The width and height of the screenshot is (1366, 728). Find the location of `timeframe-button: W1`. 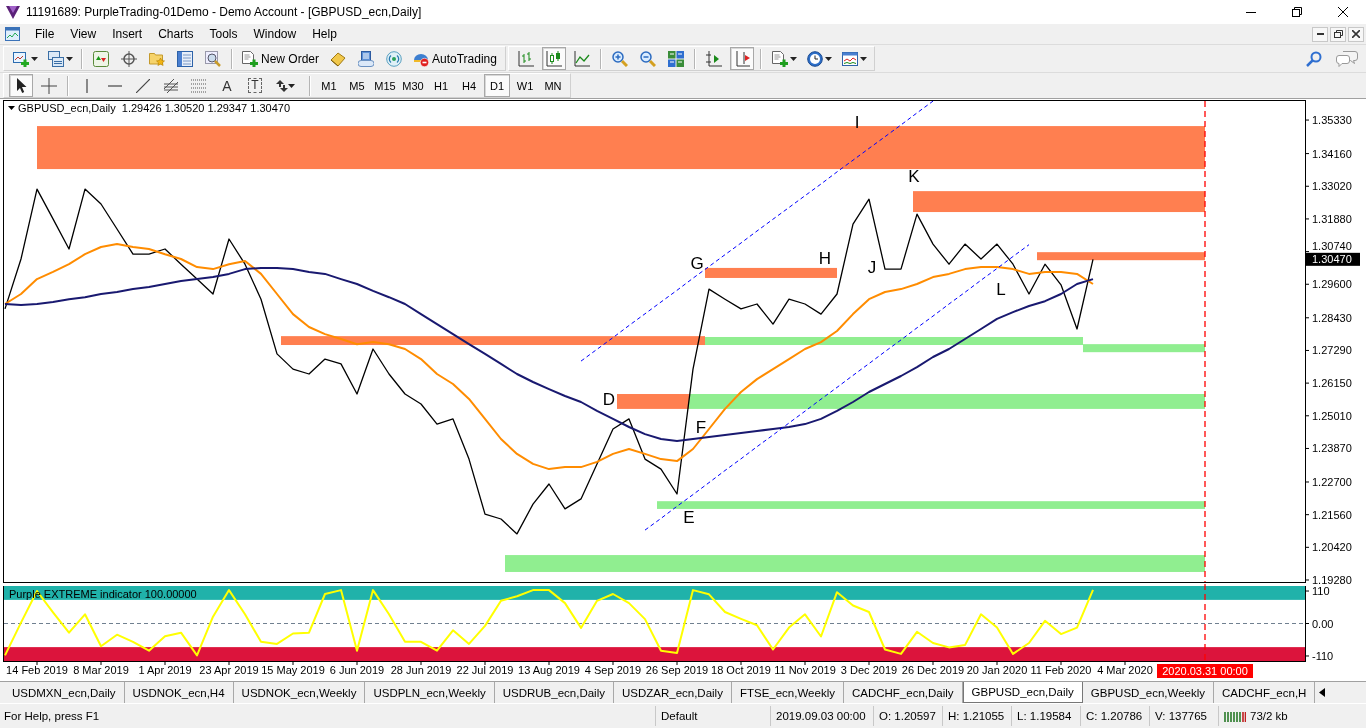

timeframe-button: W1 is located at coordinates (525, 85).